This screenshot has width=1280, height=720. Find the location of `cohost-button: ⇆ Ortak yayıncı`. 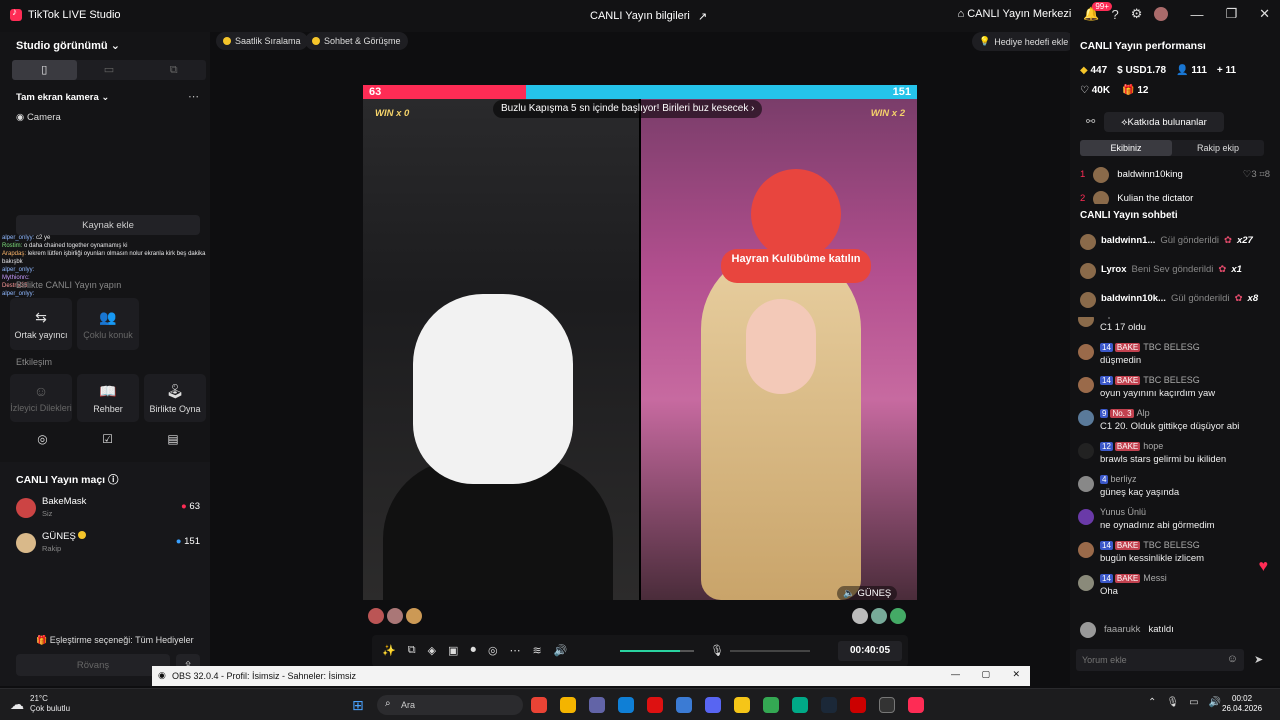

cohost-button: ⇆ Ortak yayıncı is located at coordinates (41, 324).